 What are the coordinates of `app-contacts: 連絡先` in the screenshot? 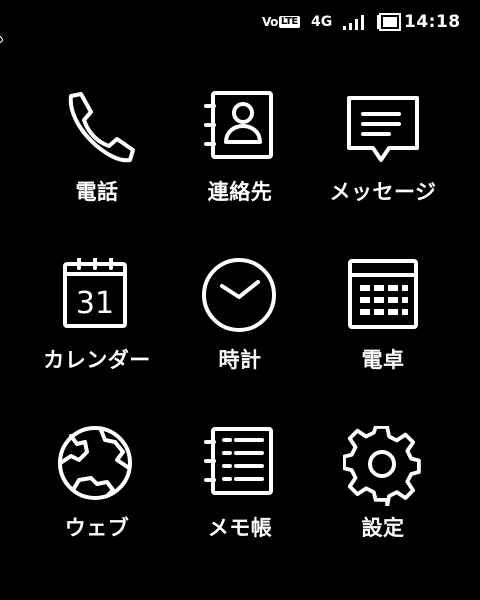 It's located at (240, 155).